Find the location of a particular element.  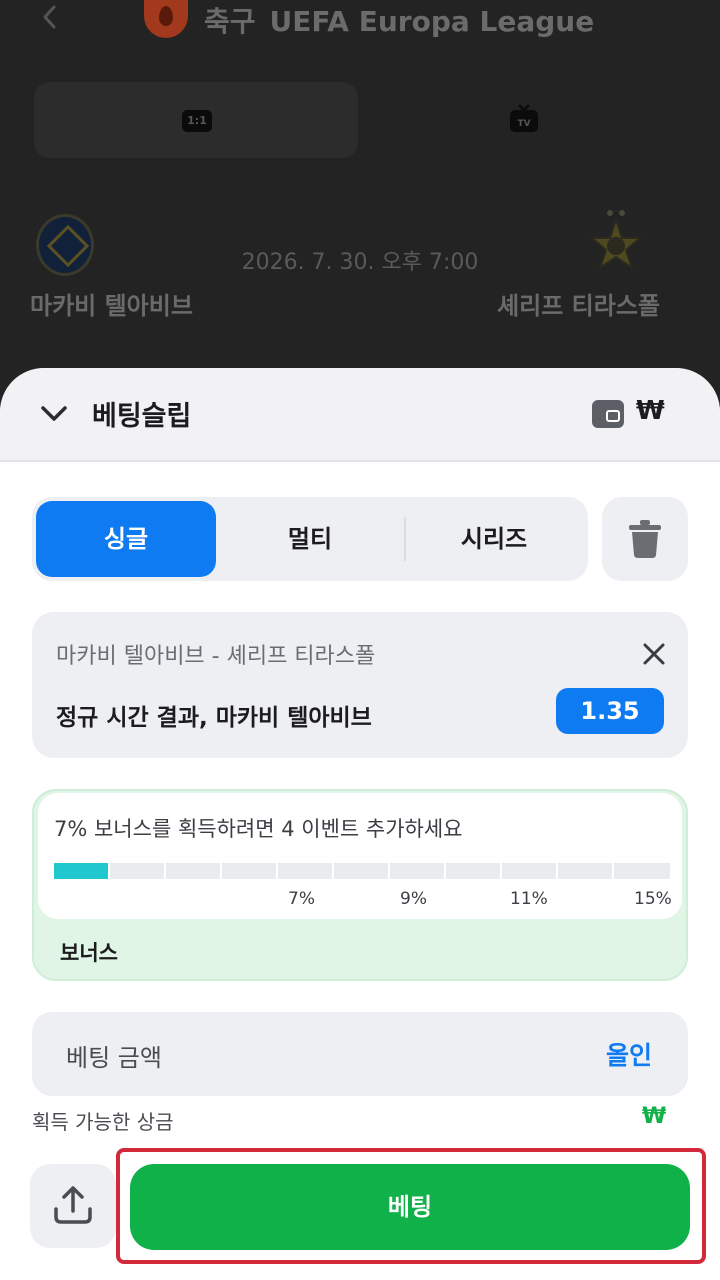

bet-type-selector: 싱글 멀티 시리즈 is located at coordinates (310, 539).